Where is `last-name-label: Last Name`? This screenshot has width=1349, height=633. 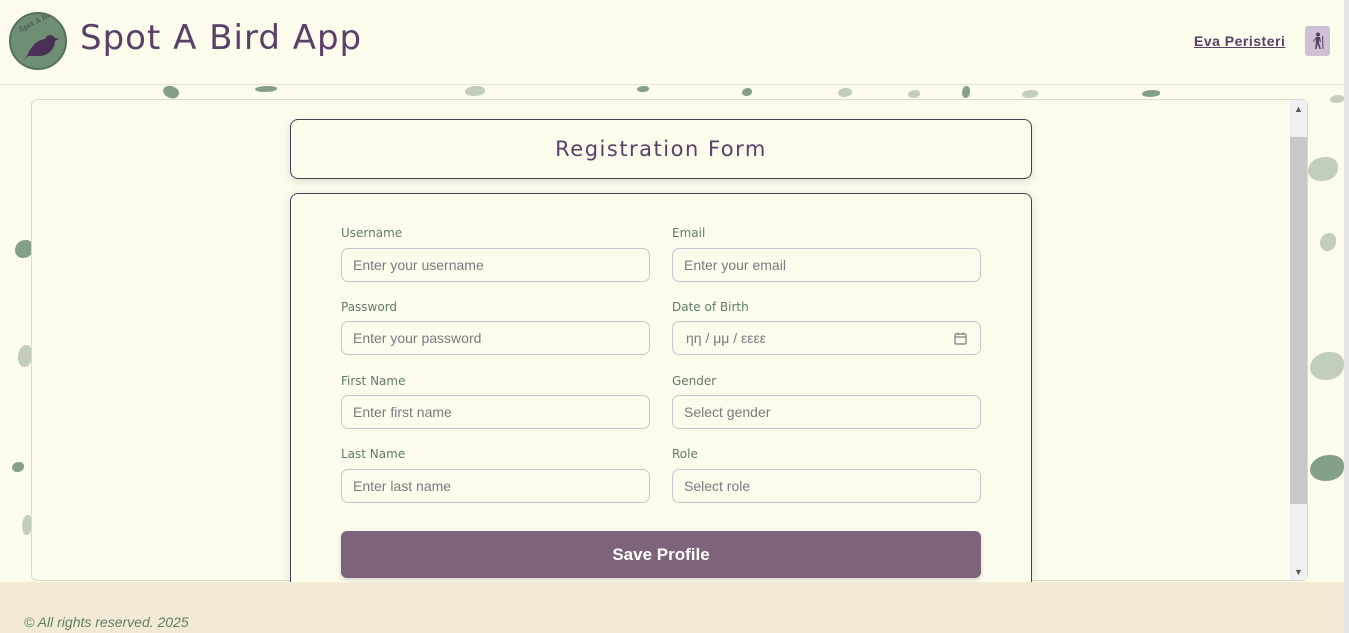
last-name-label: Last Name is located at coordinates (373, 454).